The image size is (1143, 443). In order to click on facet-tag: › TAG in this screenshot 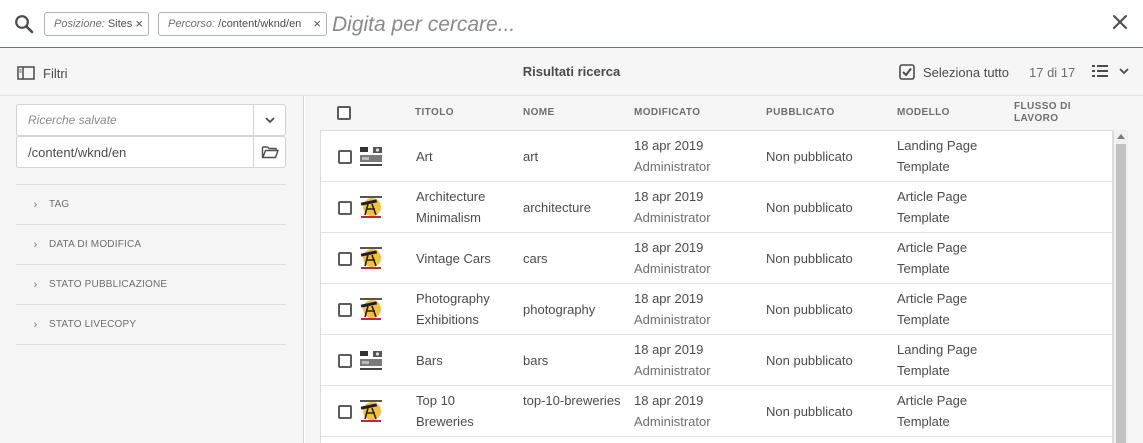, I will do `click(151, 205)`.